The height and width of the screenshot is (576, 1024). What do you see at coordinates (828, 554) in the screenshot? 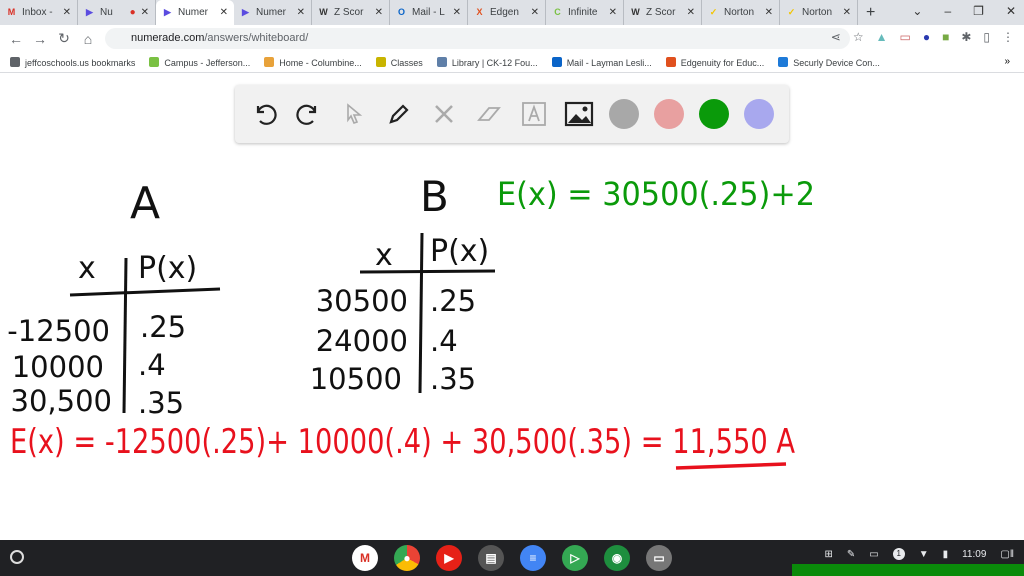
I see `screen-capture-icon: ⊞` at bounding box center [828, 554].